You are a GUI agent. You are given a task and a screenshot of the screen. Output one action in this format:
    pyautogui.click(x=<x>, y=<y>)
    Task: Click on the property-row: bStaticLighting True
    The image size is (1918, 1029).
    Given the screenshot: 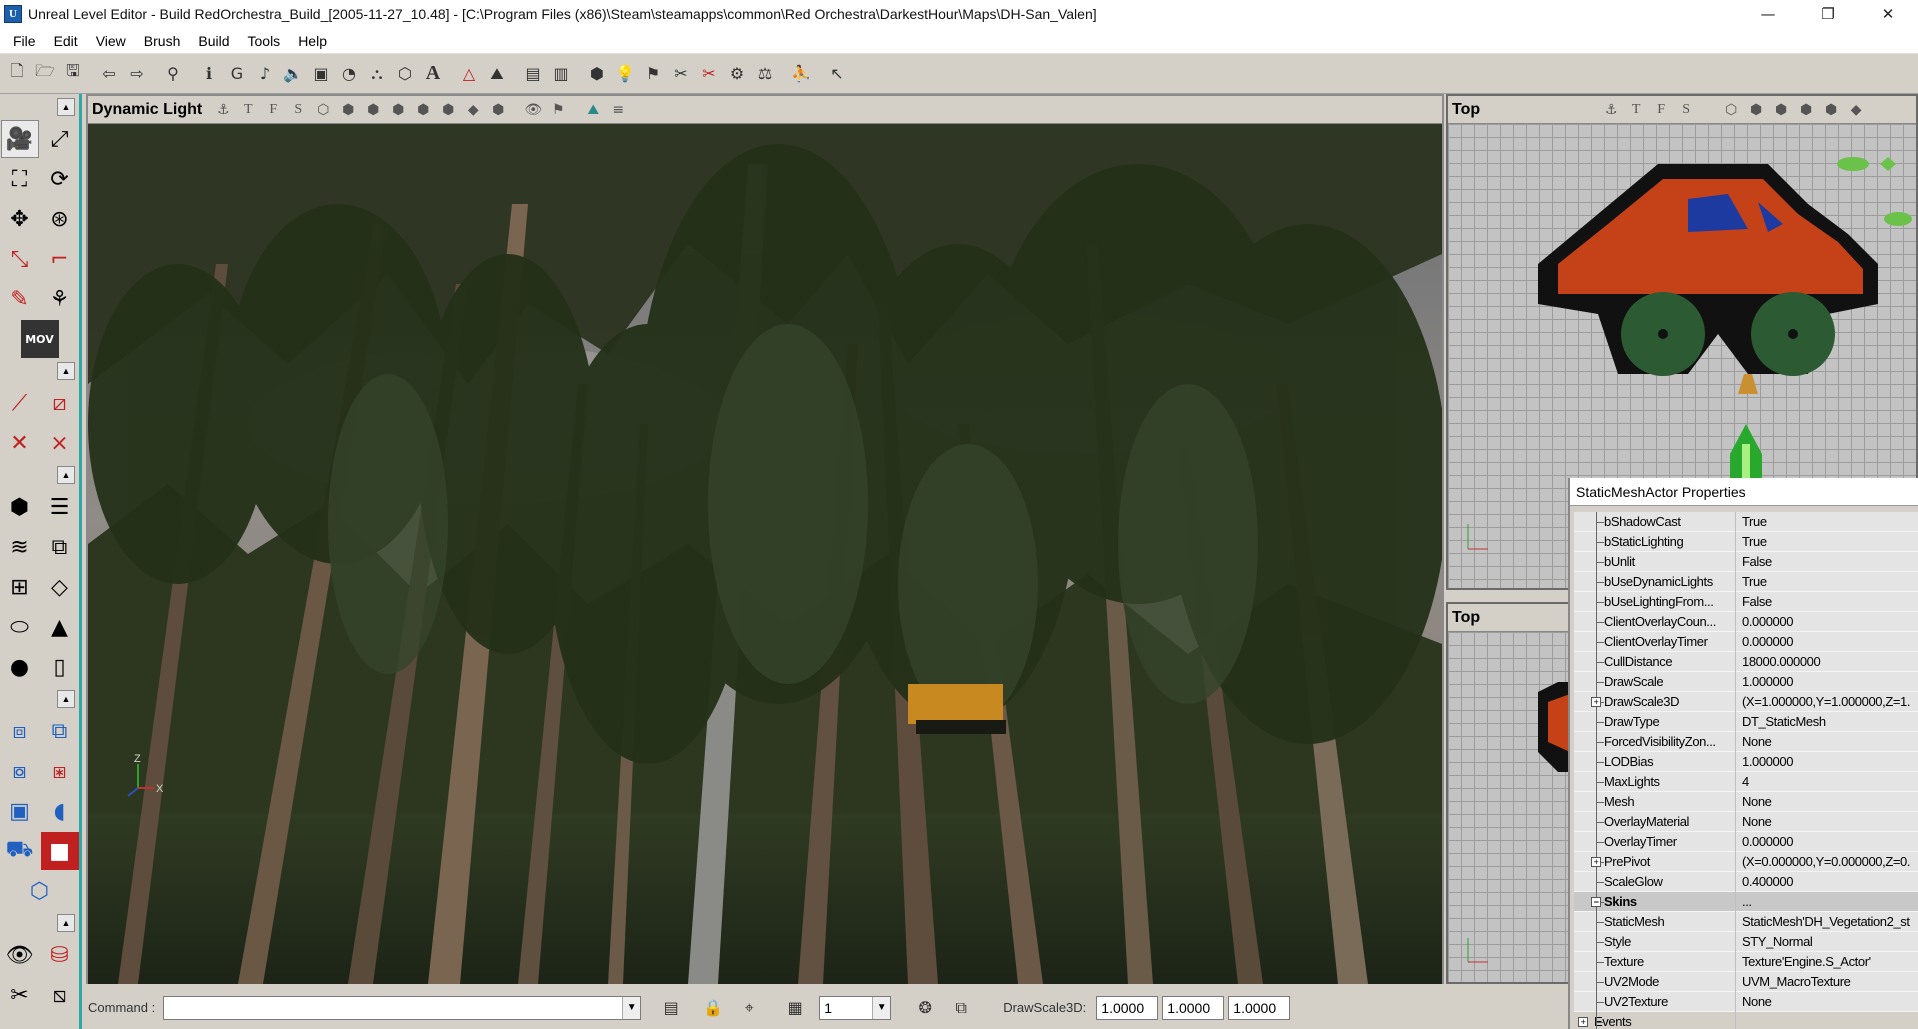 What is the action you would take?
    pyautogui.click(x=1746, y=541)
    